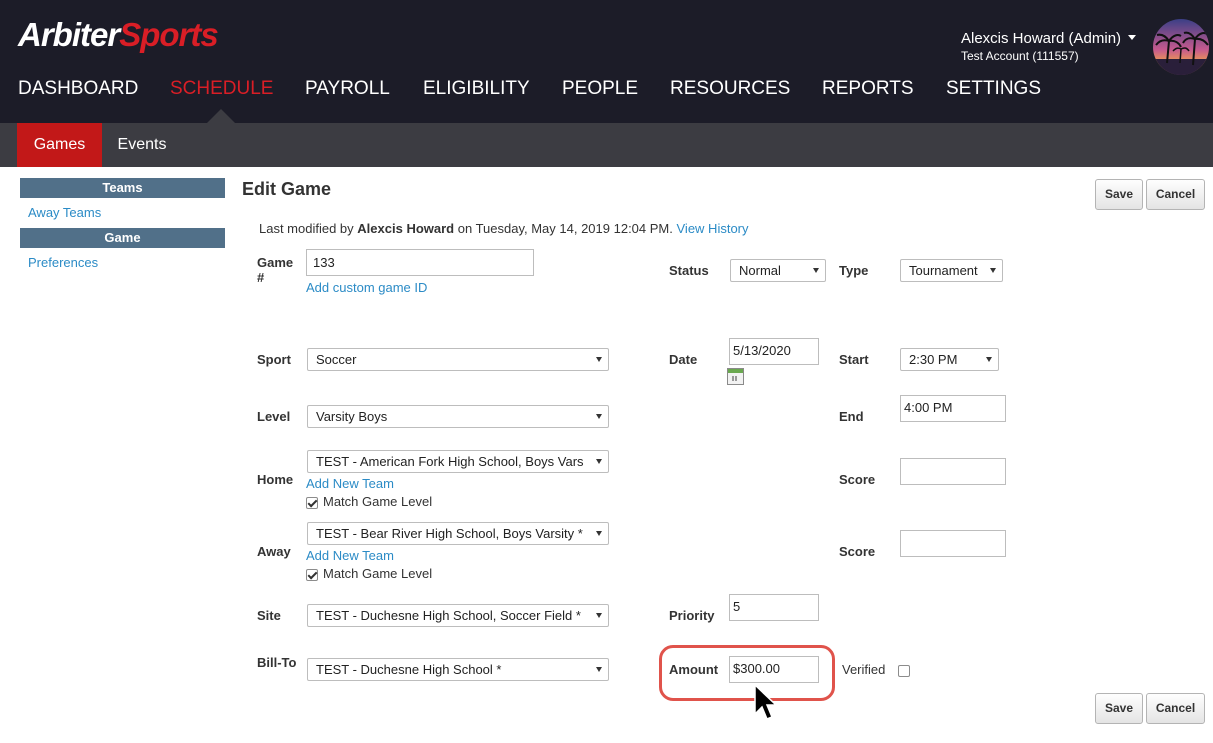  I want to click on mouse-cursor-icon, so click(766, 702).